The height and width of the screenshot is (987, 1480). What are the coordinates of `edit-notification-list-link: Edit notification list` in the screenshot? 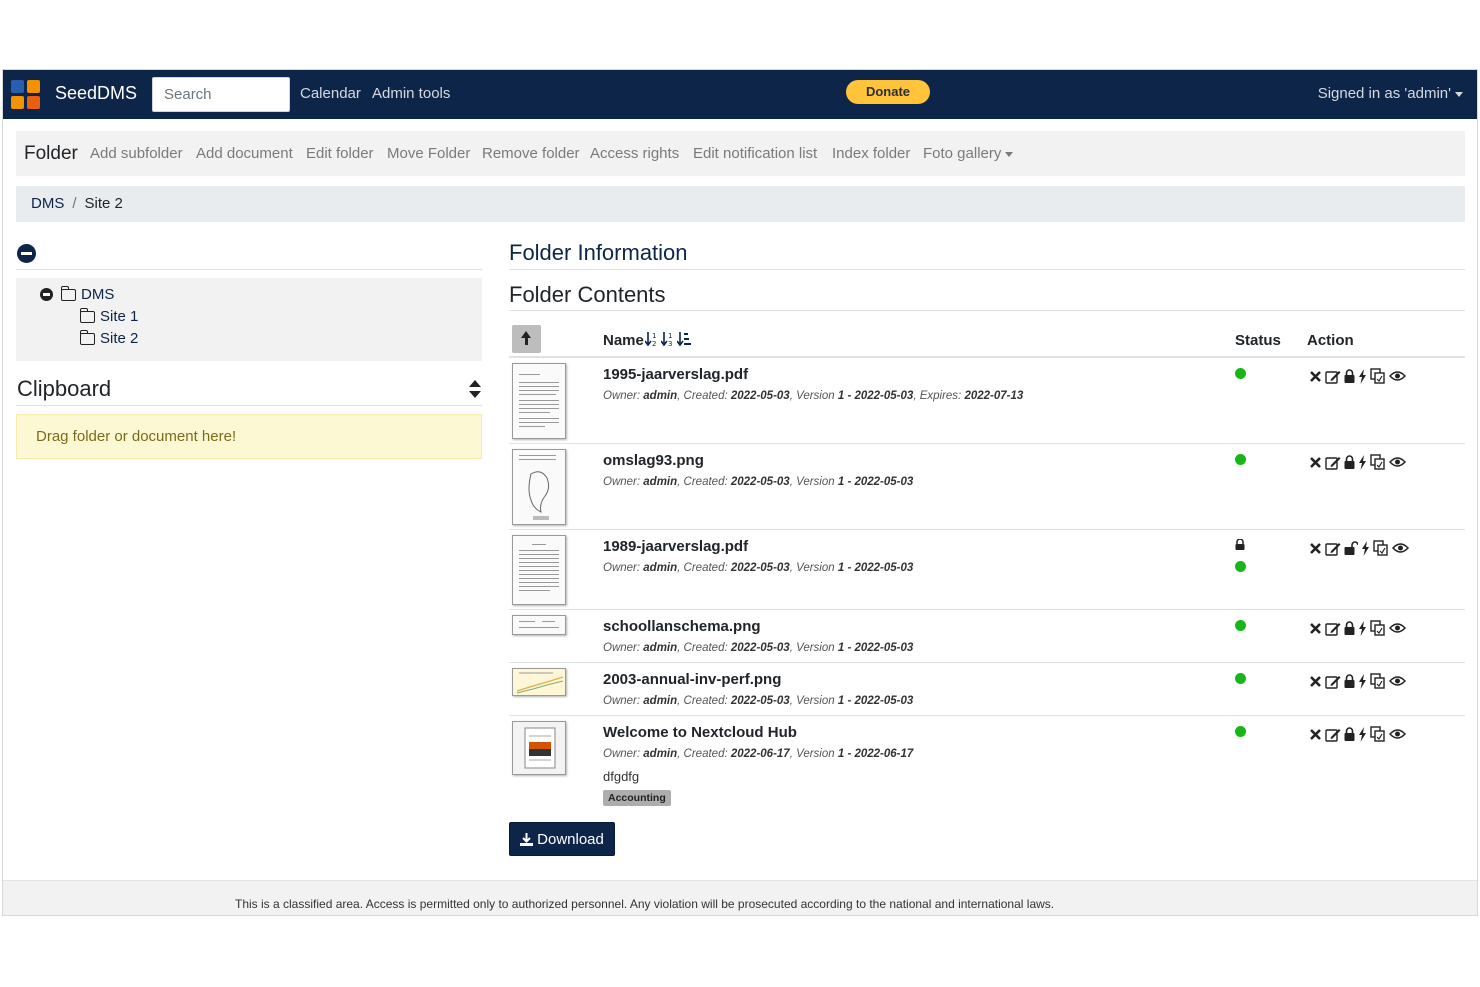 It's located at (755, 153).